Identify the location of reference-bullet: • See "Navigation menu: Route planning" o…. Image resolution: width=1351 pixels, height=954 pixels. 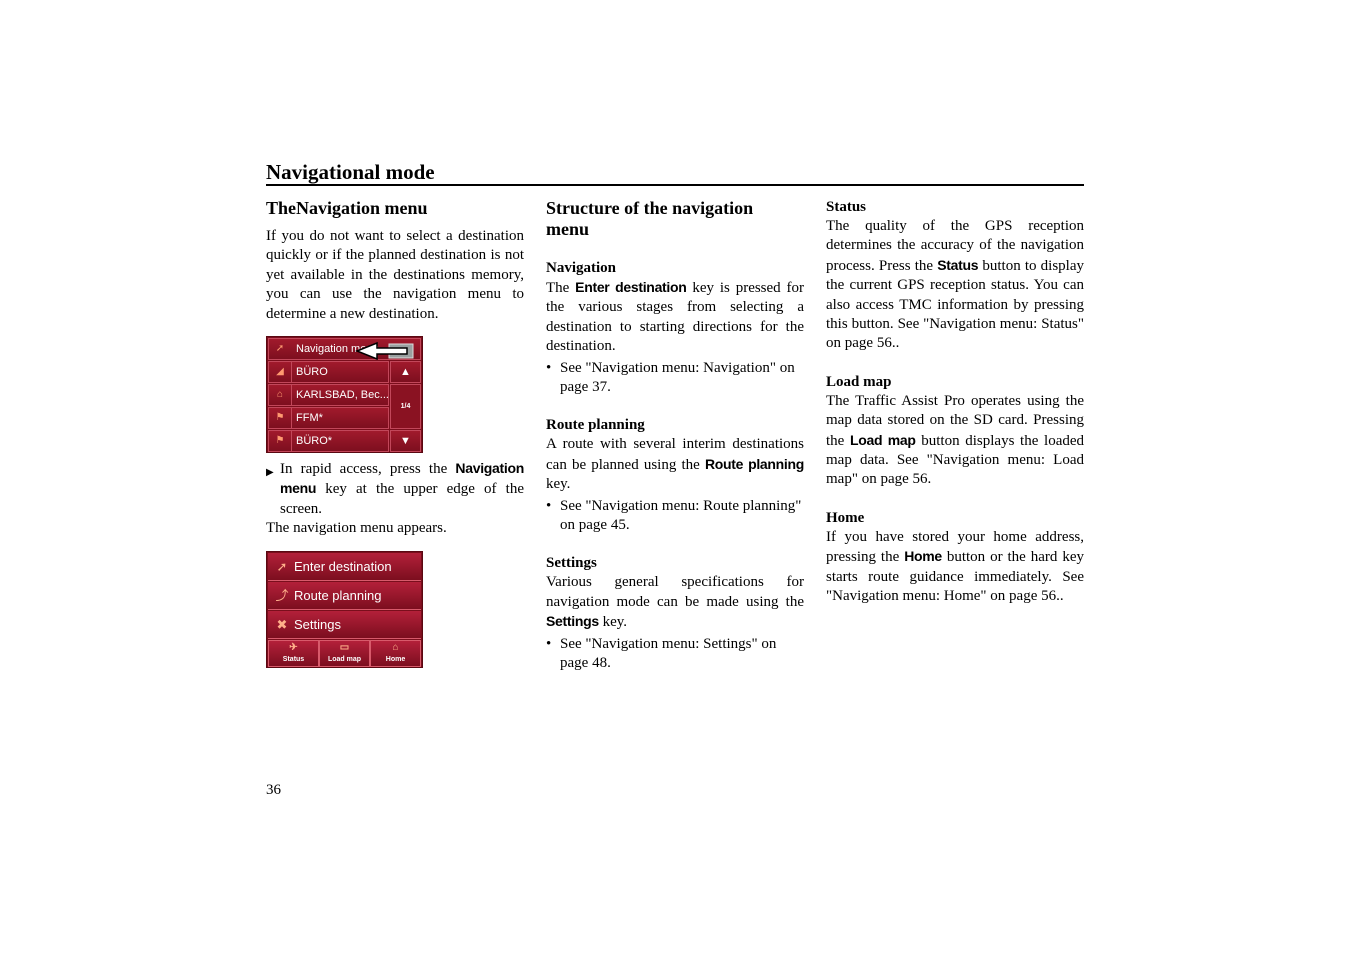
(674, 515).